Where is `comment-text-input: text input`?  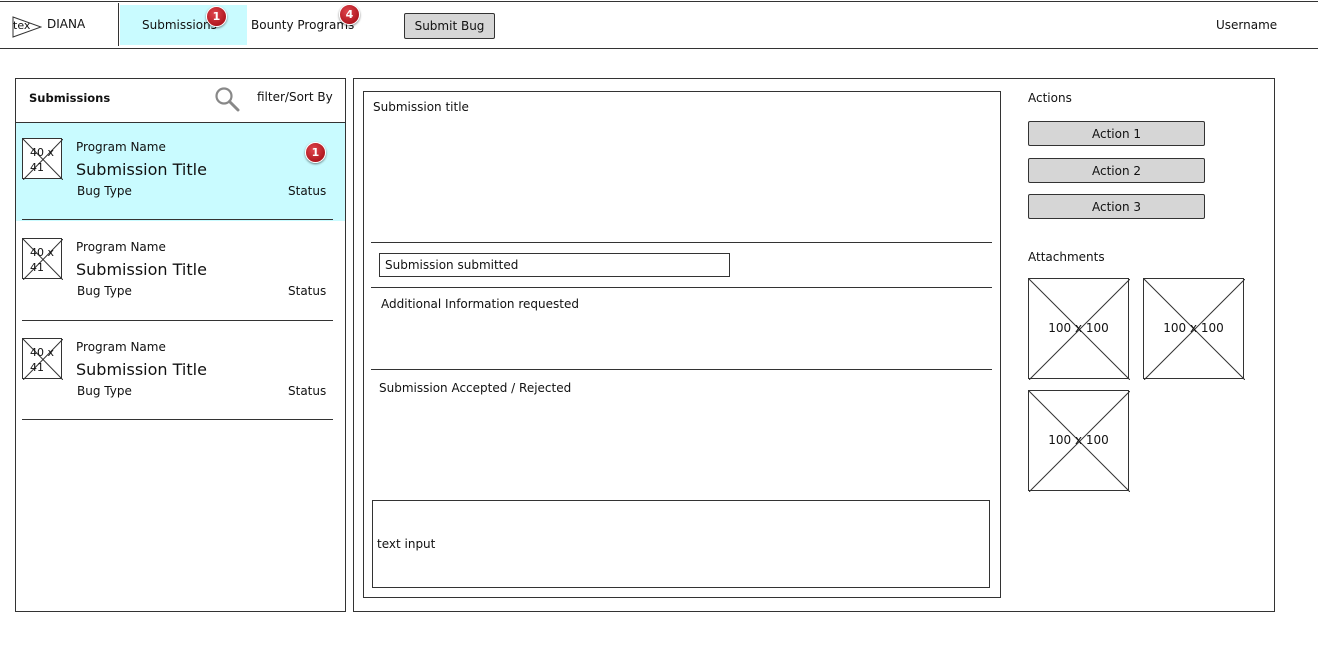
comment-text-input: text input is located at coordinates (681, 544).